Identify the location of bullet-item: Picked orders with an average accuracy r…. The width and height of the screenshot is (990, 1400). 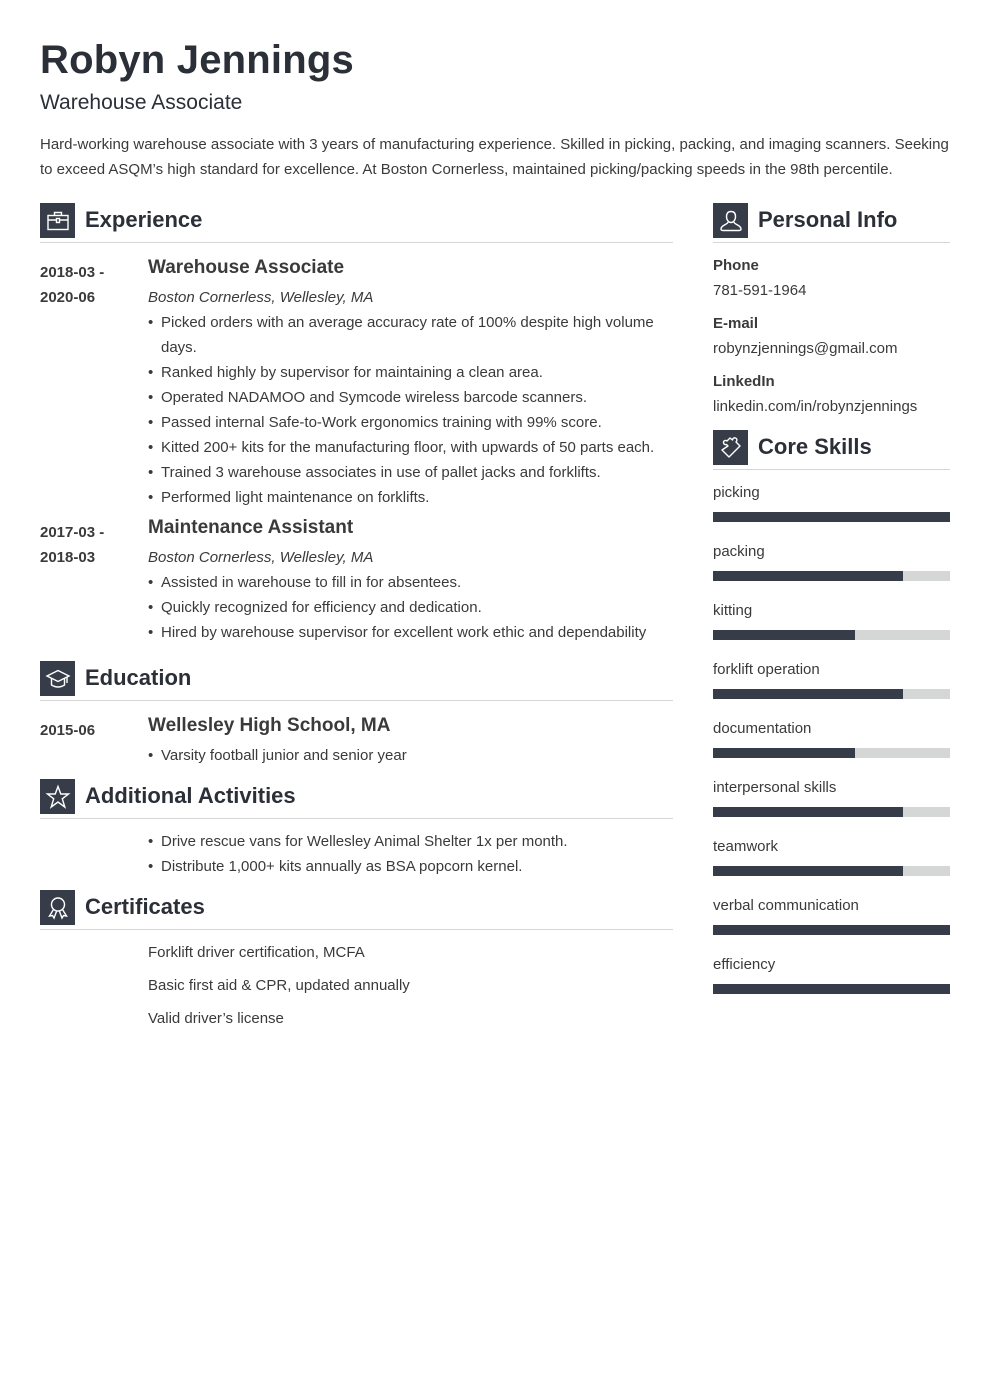
(410, 335).